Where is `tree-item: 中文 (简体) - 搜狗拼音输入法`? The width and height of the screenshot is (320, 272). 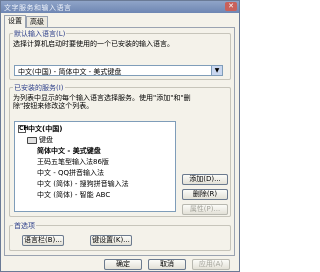
tree-item: 中文 (简体) - 搜狗拼音输入法 is located at coordinates (83, 184).